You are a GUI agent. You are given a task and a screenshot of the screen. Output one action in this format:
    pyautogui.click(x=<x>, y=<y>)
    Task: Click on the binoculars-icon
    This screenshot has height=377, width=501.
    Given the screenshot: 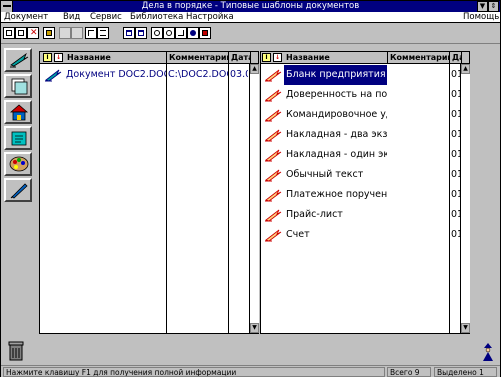 What is the action you would take?
    pyautogui.click(x=157, y=33)
    